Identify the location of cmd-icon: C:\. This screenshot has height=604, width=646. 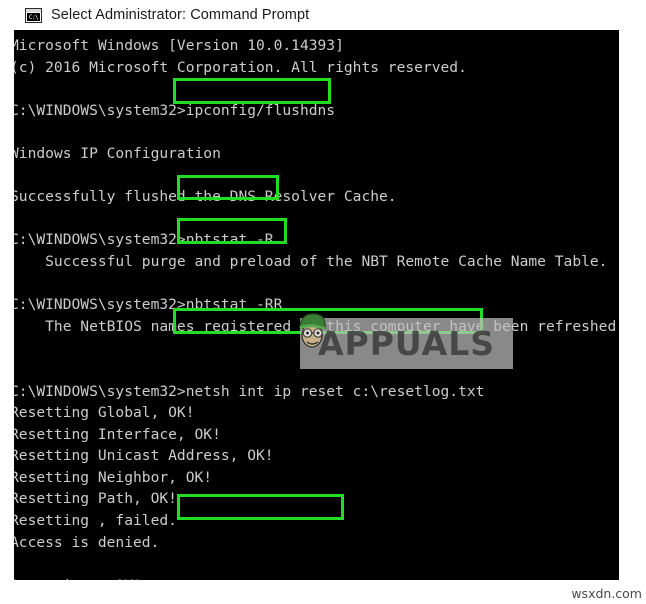
(33, 15).